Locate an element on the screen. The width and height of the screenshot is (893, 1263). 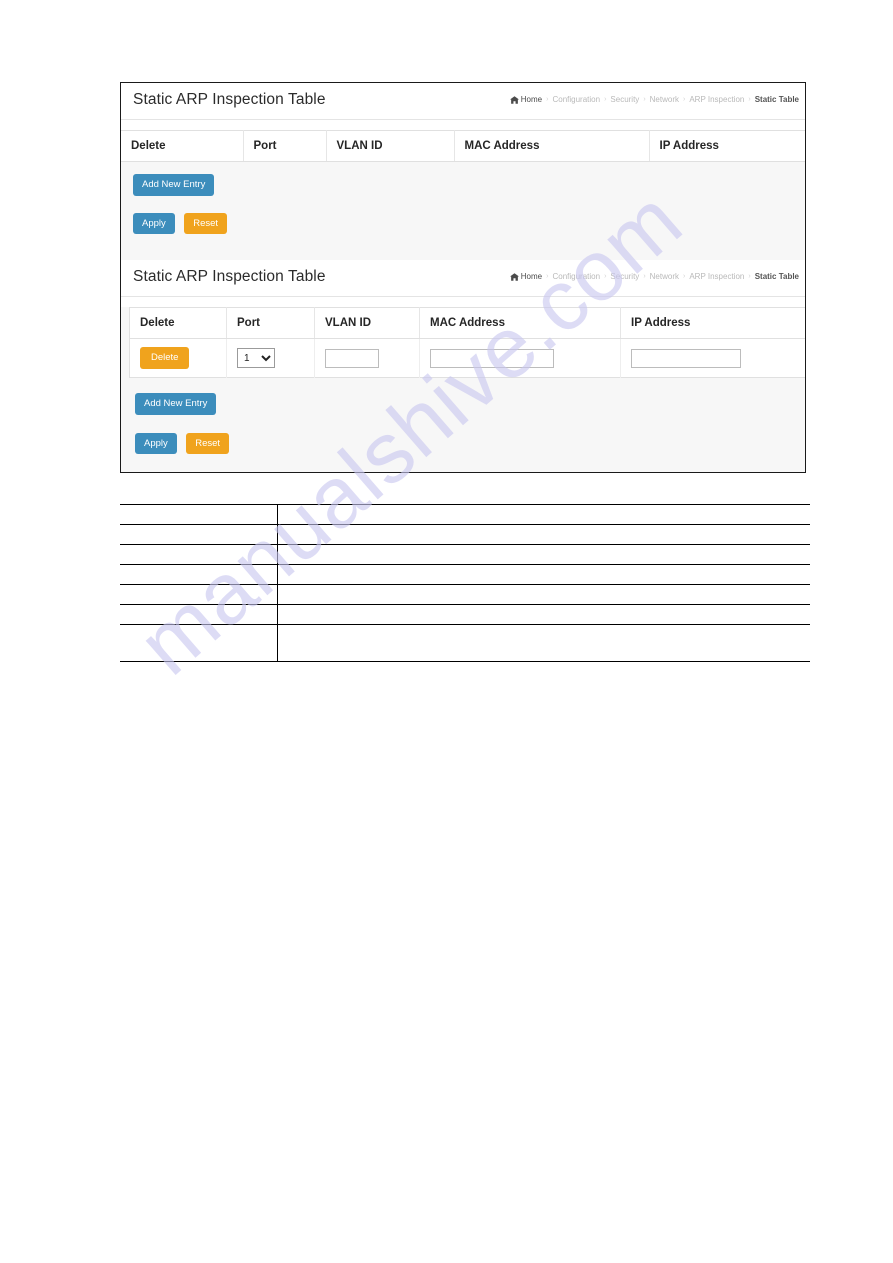
delete-row-button: Delete is located at coordinates (165, 358).